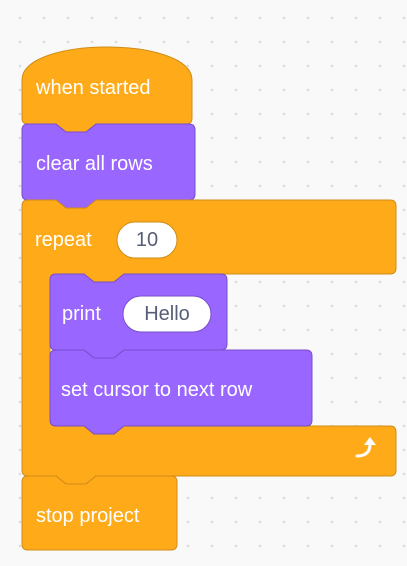 Image resolution: width=407 pixels, height=566 pixels. I want to click on repeat-count-value: 10, so click(147, 240).